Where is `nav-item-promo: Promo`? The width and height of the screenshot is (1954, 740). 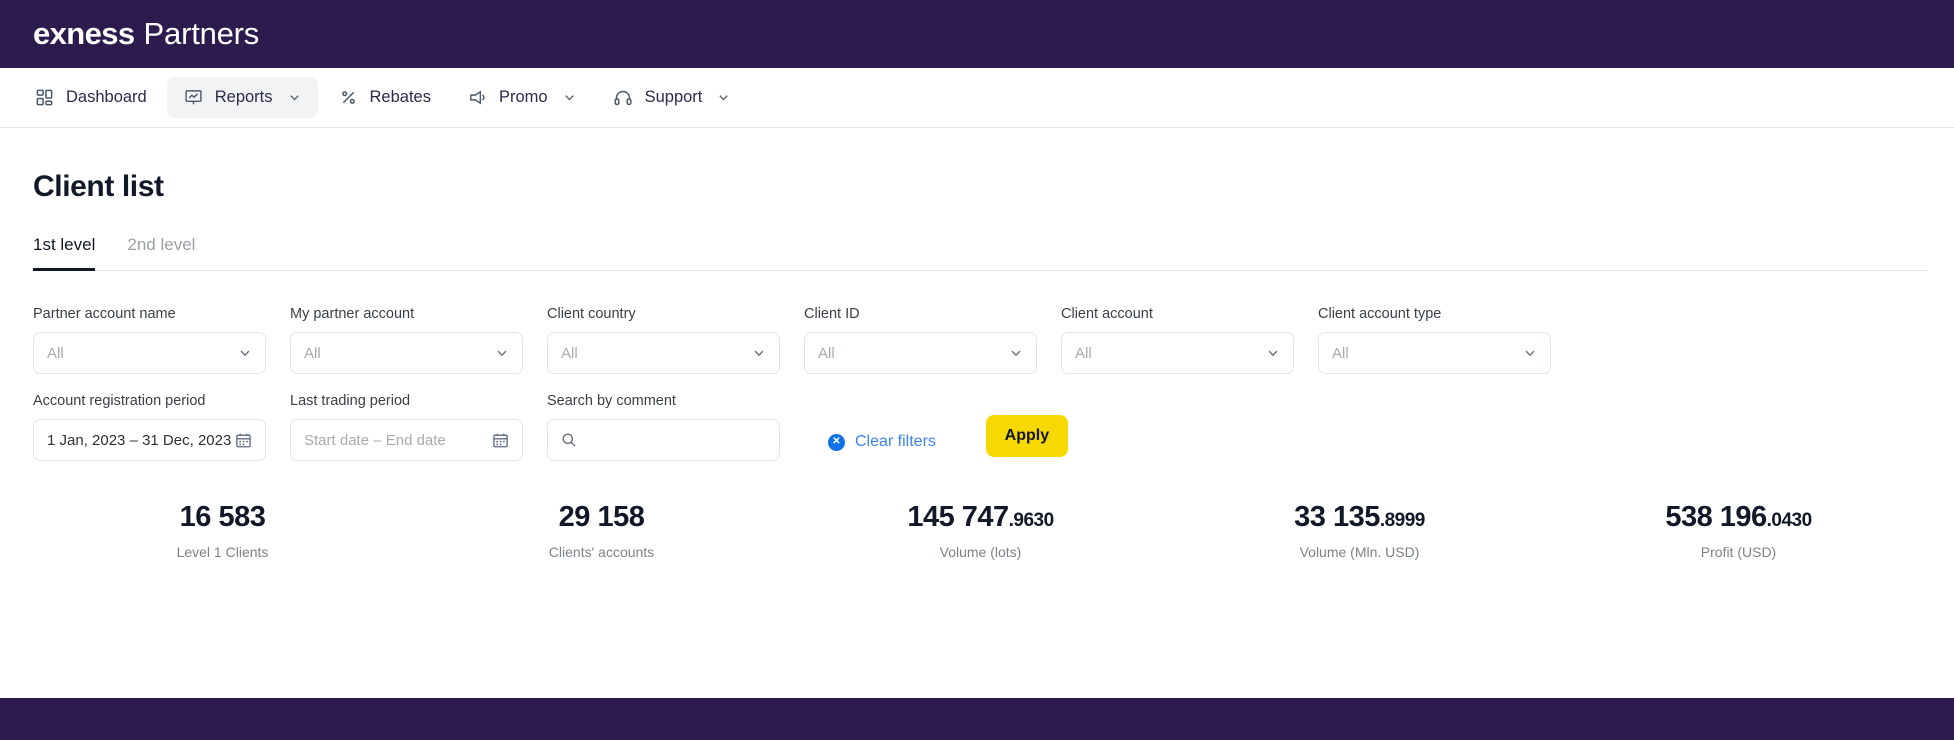
nav-item-promo: Promo is located at coordinates (522, 97).